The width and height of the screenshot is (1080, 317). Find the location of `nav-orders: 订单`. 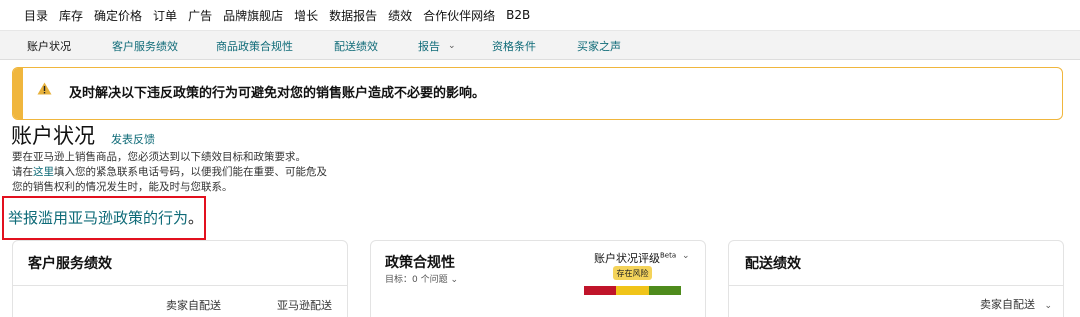

nav-orders: 订单 is located at coordinates (165, 15).